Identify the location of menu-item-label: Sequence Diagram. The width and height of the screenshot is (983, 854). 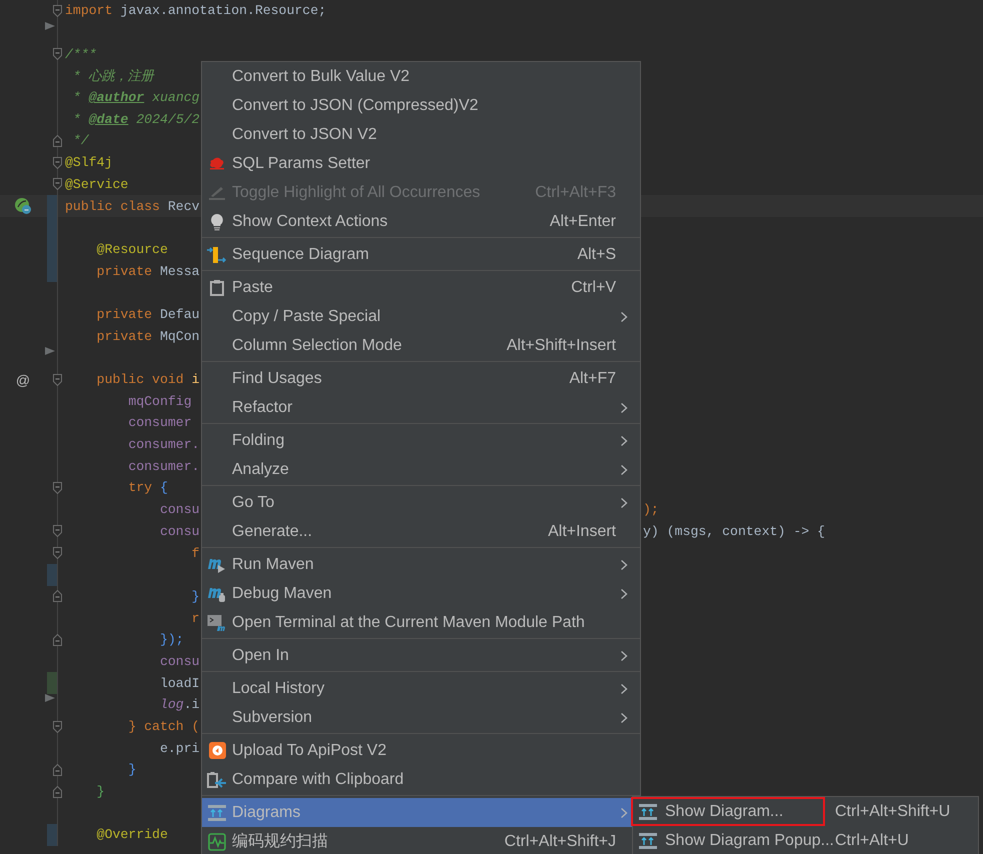
(301, 255).